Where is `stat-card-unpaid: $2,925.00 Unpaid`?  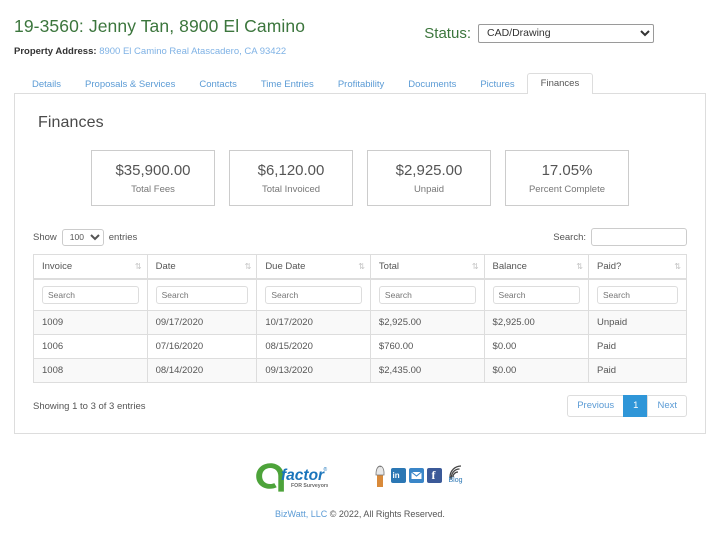 stat-card-unpaid: $2,925.00 Unpaid is located at coordinates (429, 178).